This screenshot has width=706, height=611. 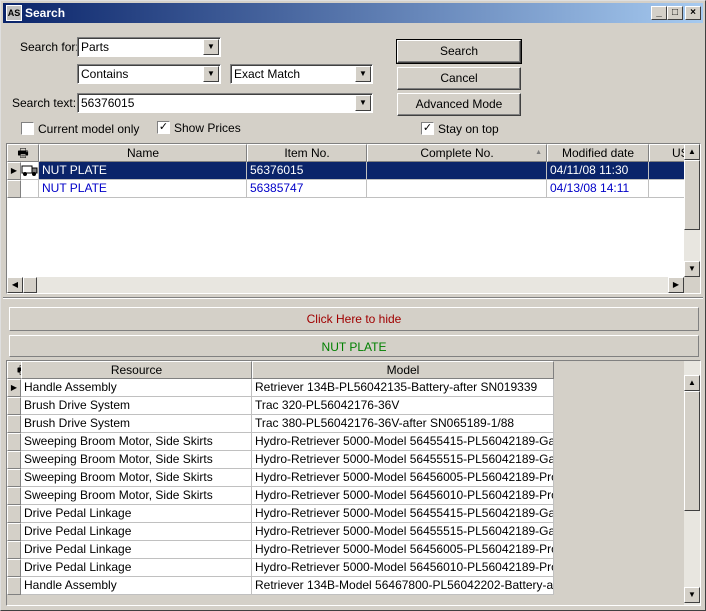 What do you see at coordinates (669, 153) in the screenshot?
I see `column-header-us: US` at bounding box center [669, 153].